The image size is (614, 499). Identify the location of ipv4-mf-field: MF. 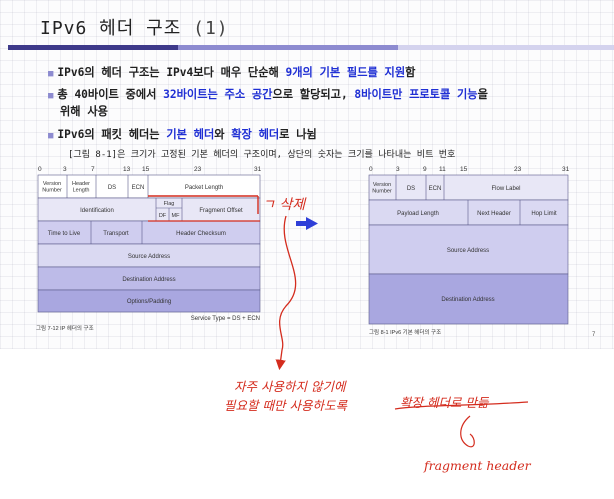
(176, 216).